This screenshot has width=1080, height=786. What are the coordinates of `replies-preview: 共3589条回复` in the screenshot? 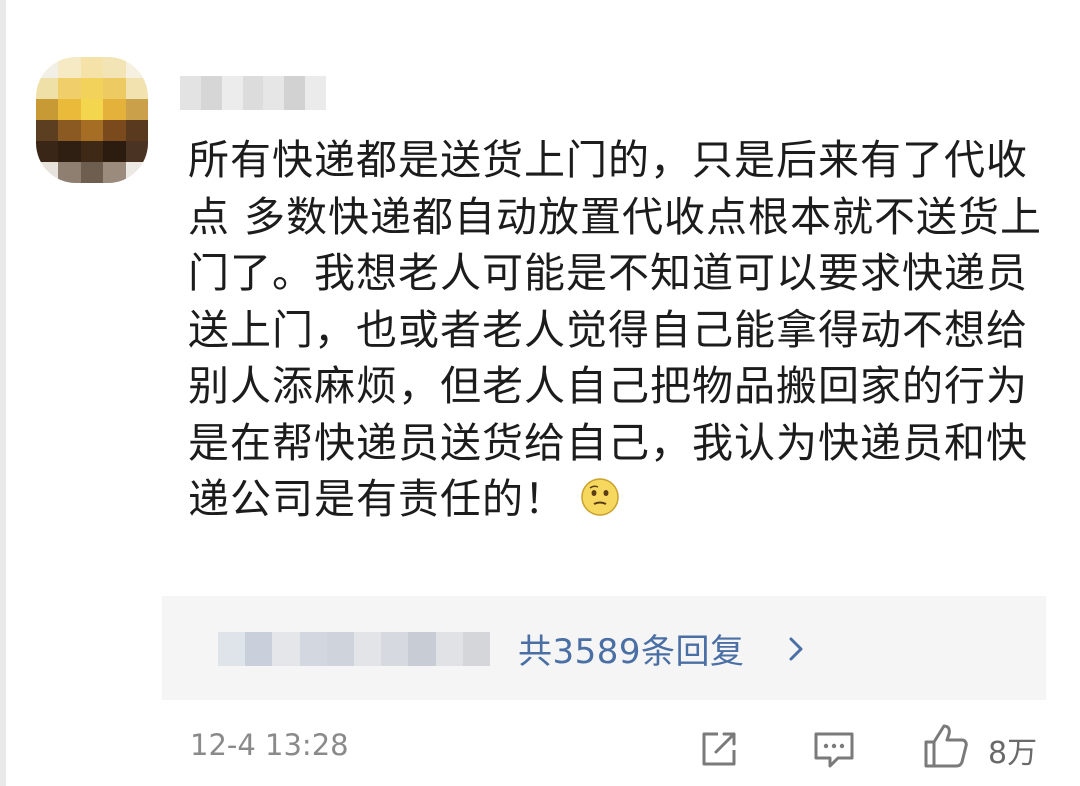 It's located at (604, 648).